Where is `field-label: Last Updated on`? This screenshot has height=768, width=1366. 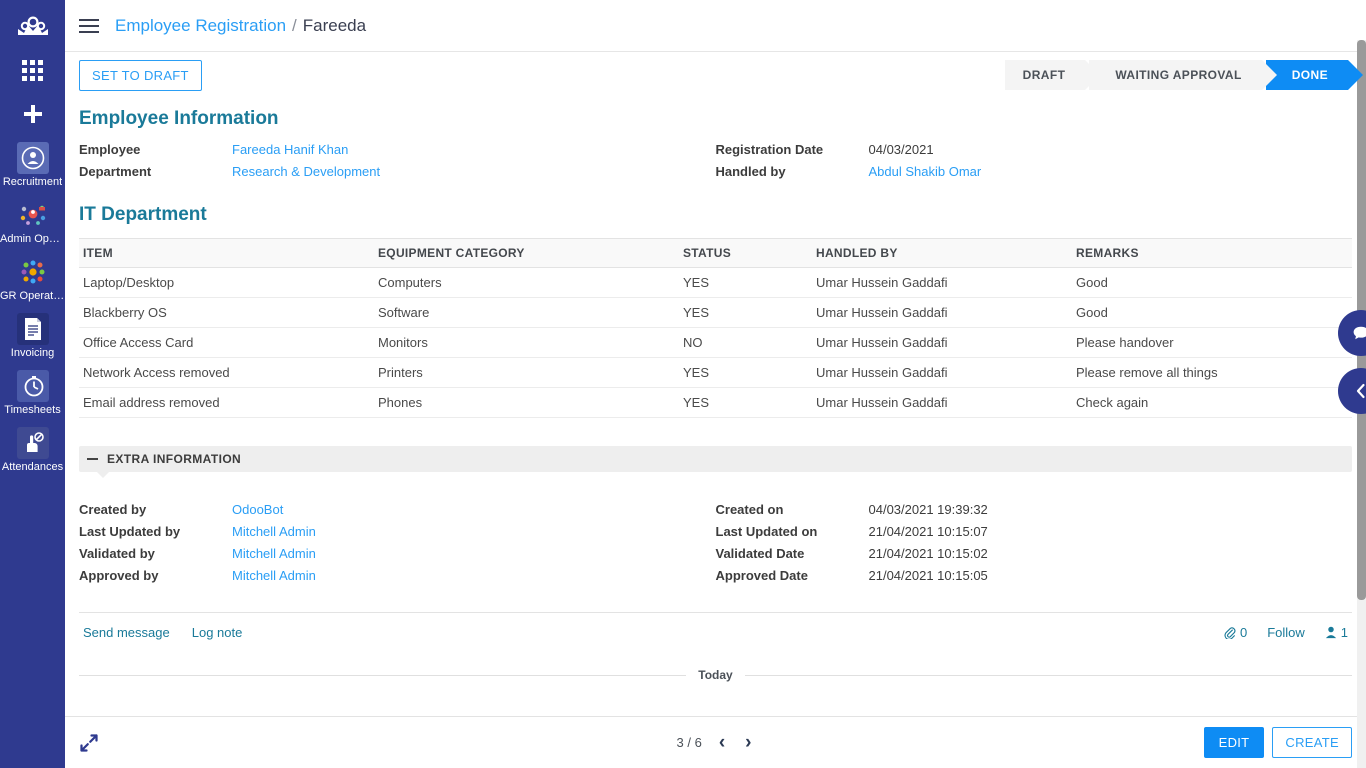 field-label: Last Updated on is located at coordinates (766, 531).